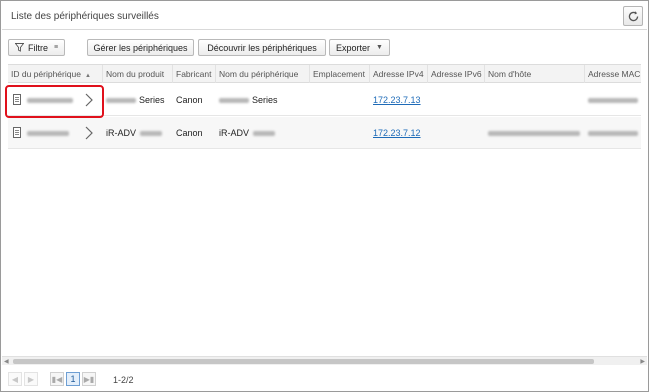 This screenshot has width=649, height=392. Describe the element at coordinates (303, 361) in the screenshot. I see `scrollbar-thumb` at that location.